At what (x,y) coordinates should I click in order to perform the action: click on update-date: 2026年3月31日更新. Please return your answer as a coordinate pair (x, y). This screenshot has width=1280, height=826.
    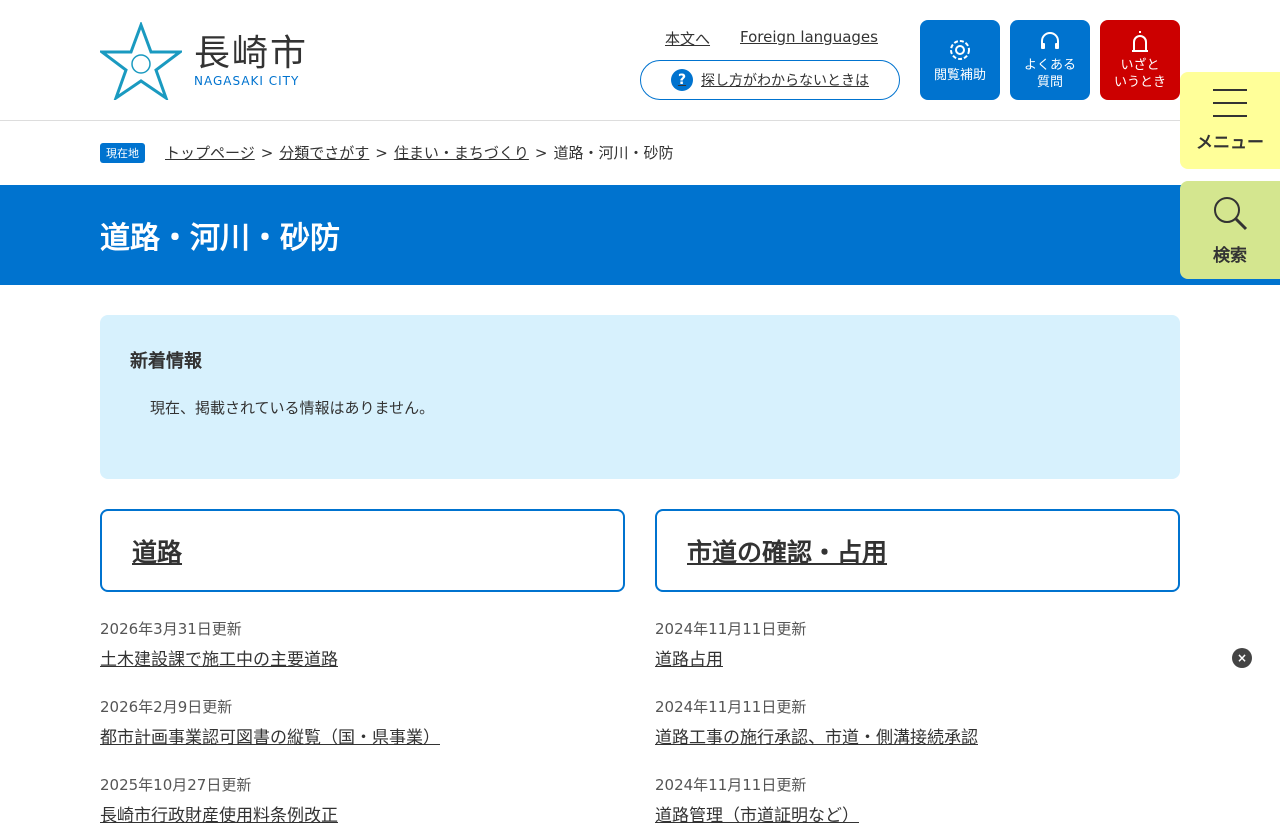
    Looking at the image, I should click on (171, 629).